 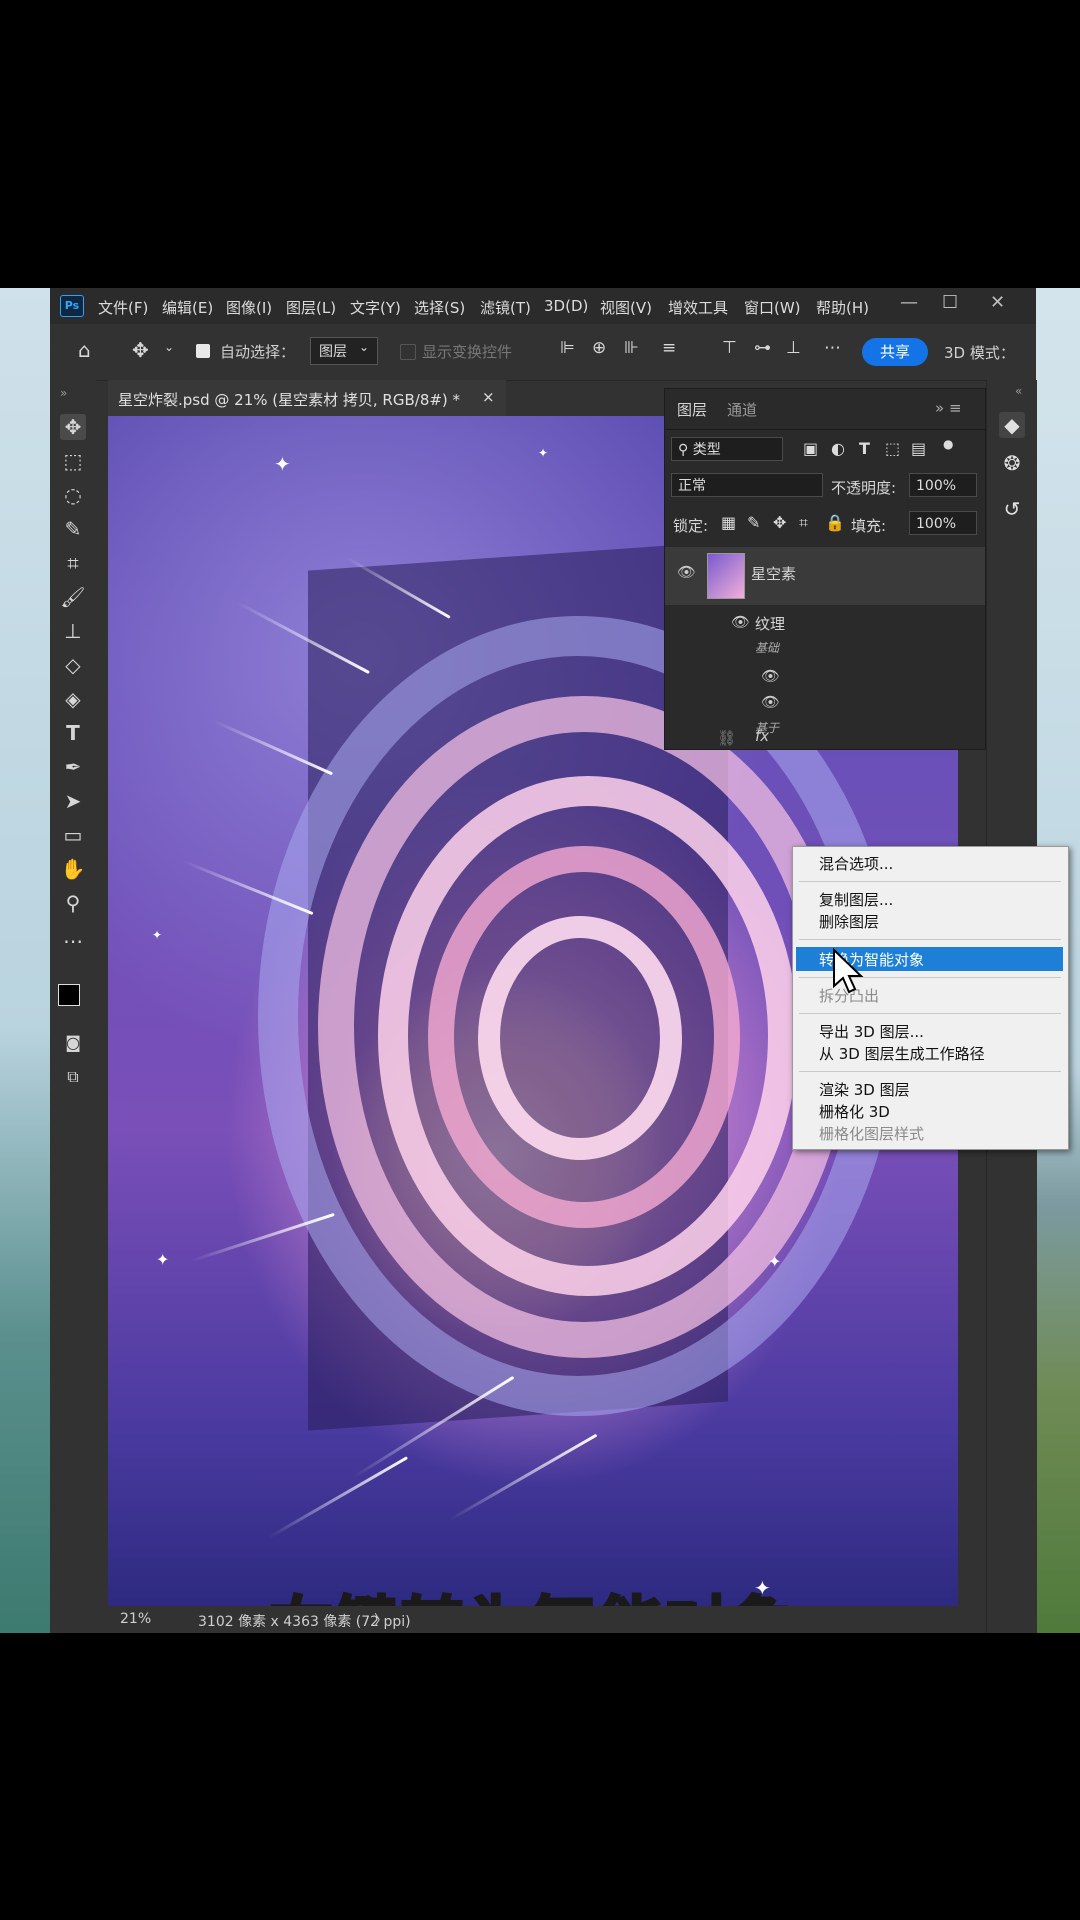 I want to click on channels-panel-icon: ❂, so click(x=1012, y=463).